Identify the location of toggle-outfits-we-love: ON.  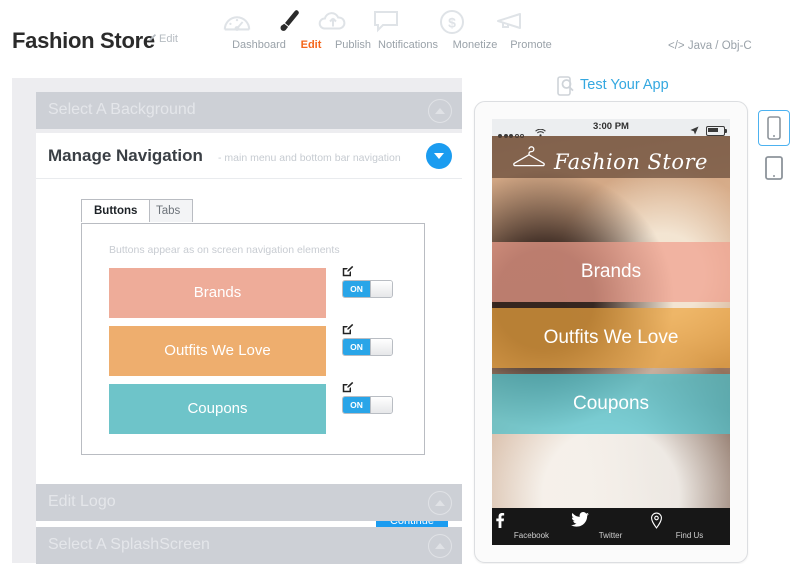
(367, 347).